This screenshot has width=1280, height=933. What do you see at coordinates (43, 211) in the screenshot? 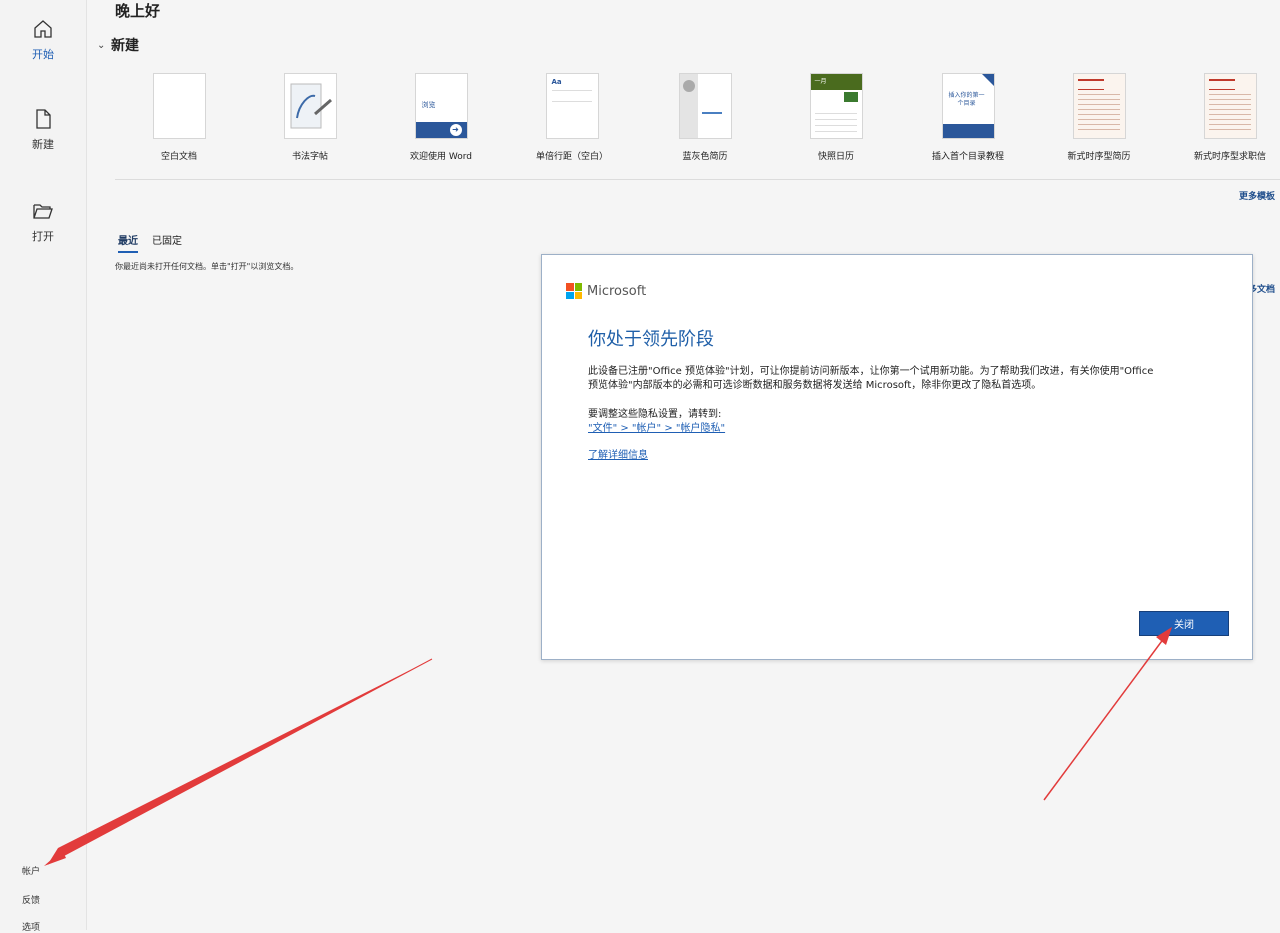
I see `open-folder-icon` at bounding box center [43, 211].